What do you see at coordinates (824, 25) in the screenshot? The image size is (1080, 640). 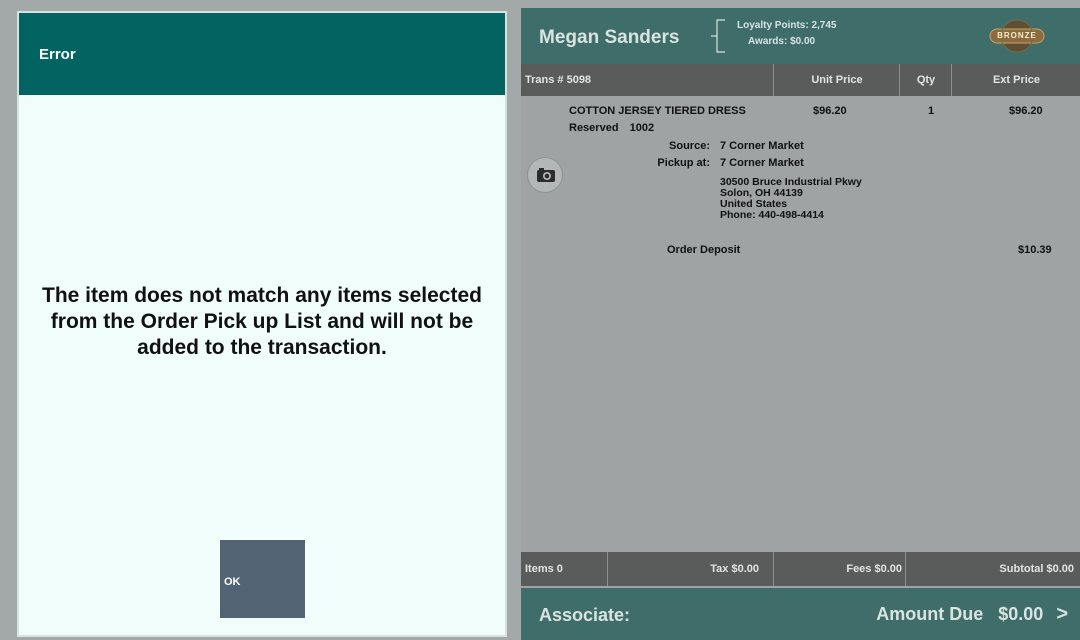 I see `loyalty-points-value: 2,745` at bounding box center [824, 25].